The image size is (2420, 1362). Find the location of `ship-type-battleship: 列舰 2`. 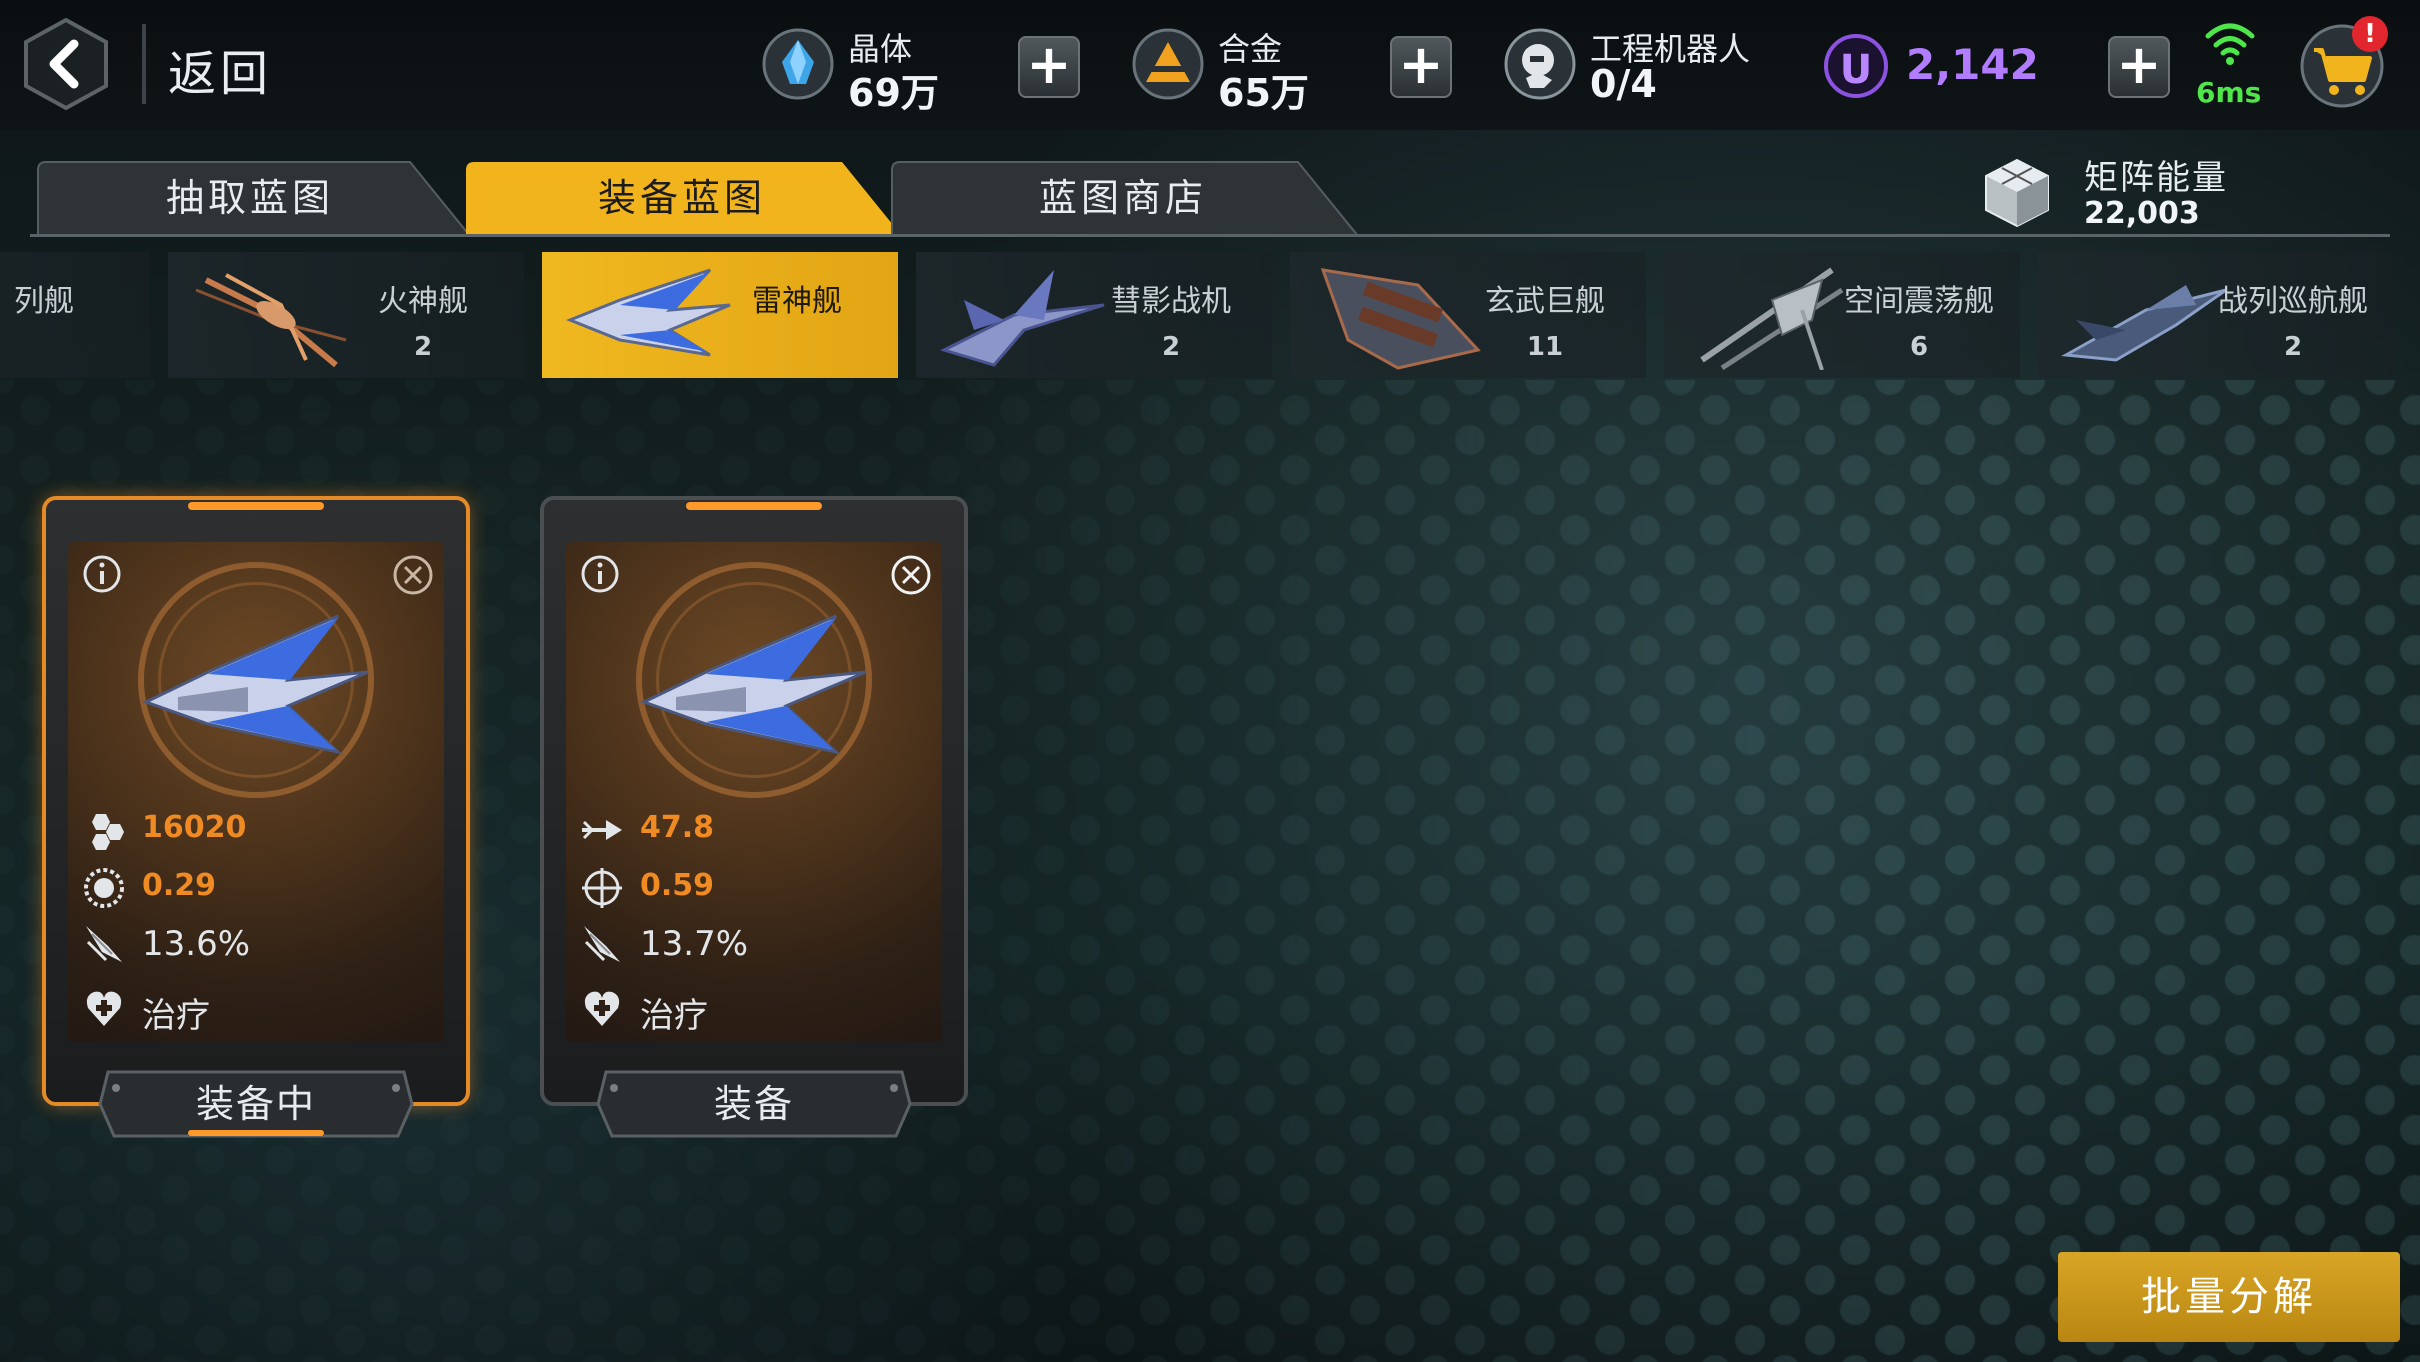

ship-type-battleship: 列舰 2 is located at coordinates (75, 315).